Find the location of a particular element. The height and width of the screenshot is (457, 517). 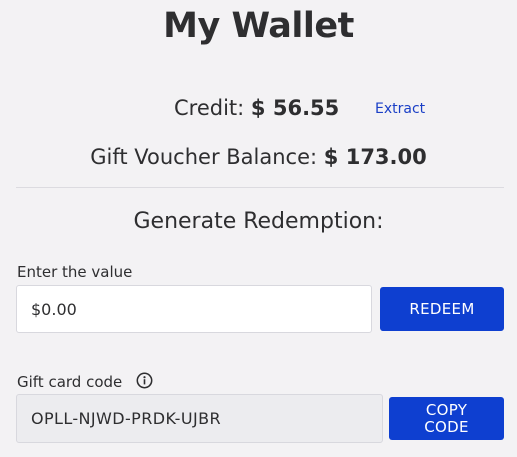

gift-voucher-balance: Gift Voucher Balance: $ 173.00 is located at coordinates (258, 157).